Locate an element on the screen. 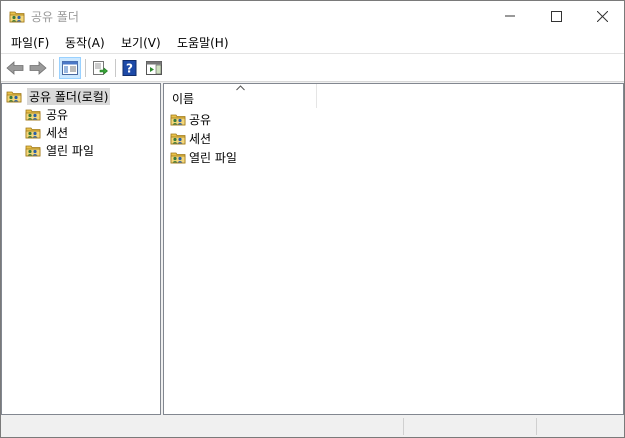 Image resolution: width=625 pixels, height=438 pixels. tree-item-shared-folders-local: 공유 폴더(로컬) is located at coordinates (58, 96).